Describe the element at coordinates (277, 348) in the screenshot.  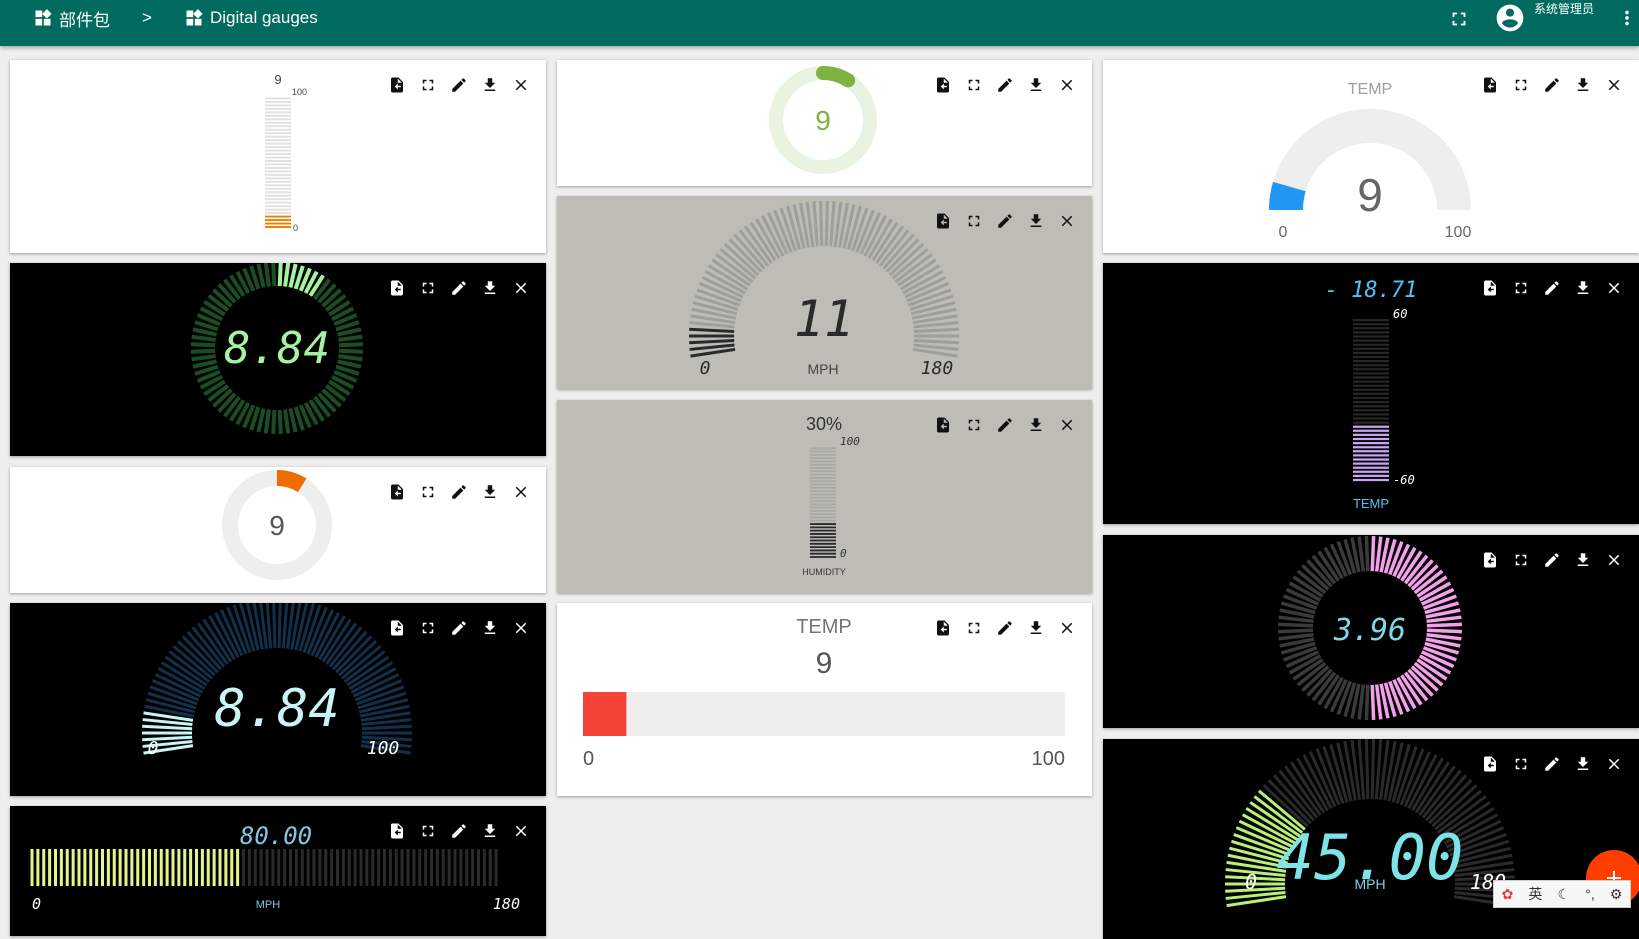
I see `gauge-value: 8.84` at that location.